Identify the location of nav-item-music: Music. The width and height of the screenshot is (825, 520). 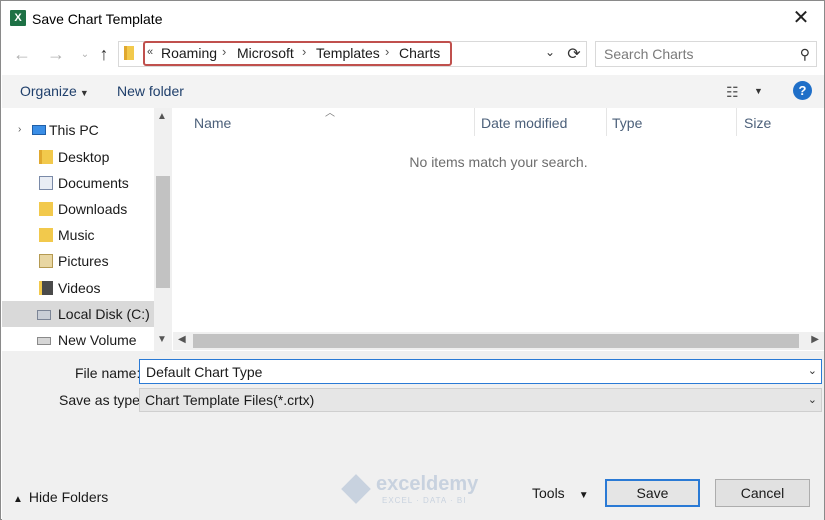
(78, 235).